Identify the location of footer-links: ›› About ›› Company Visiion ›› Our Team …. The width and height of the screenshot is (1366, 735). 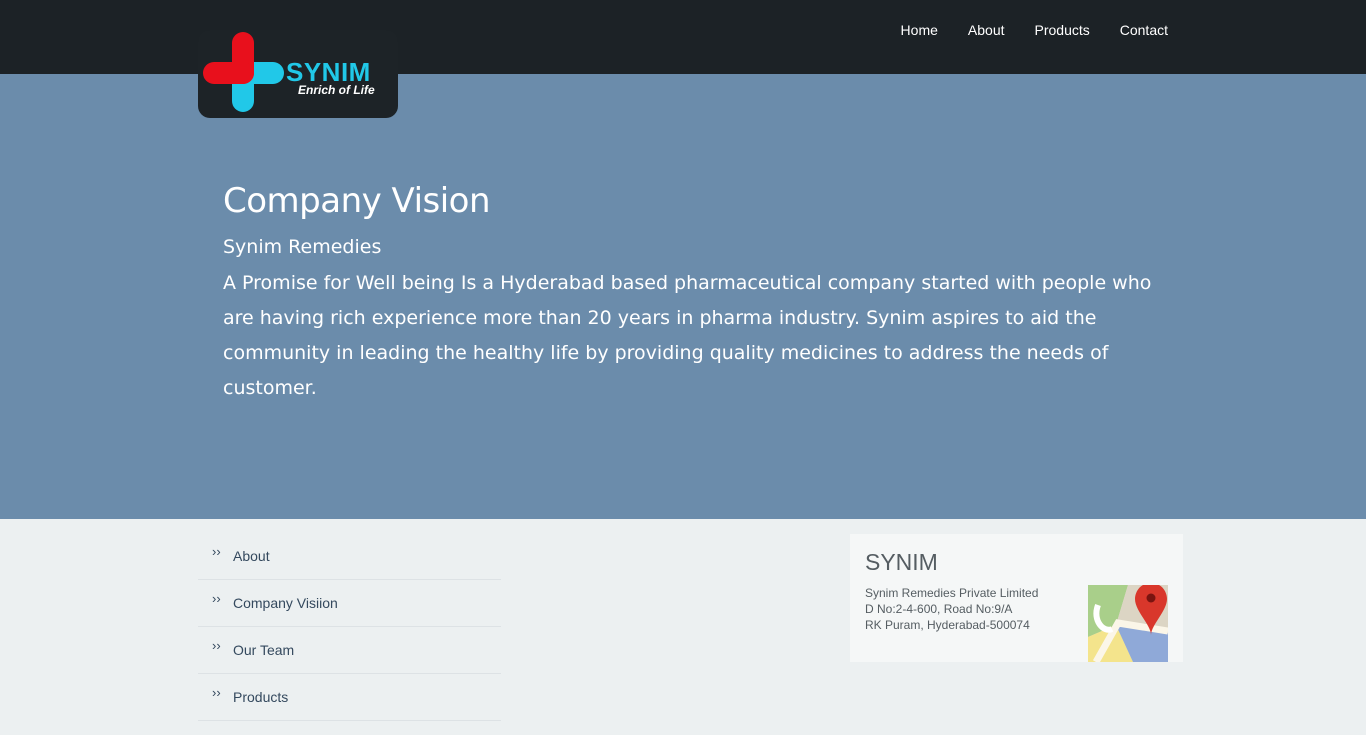
(349, 627).